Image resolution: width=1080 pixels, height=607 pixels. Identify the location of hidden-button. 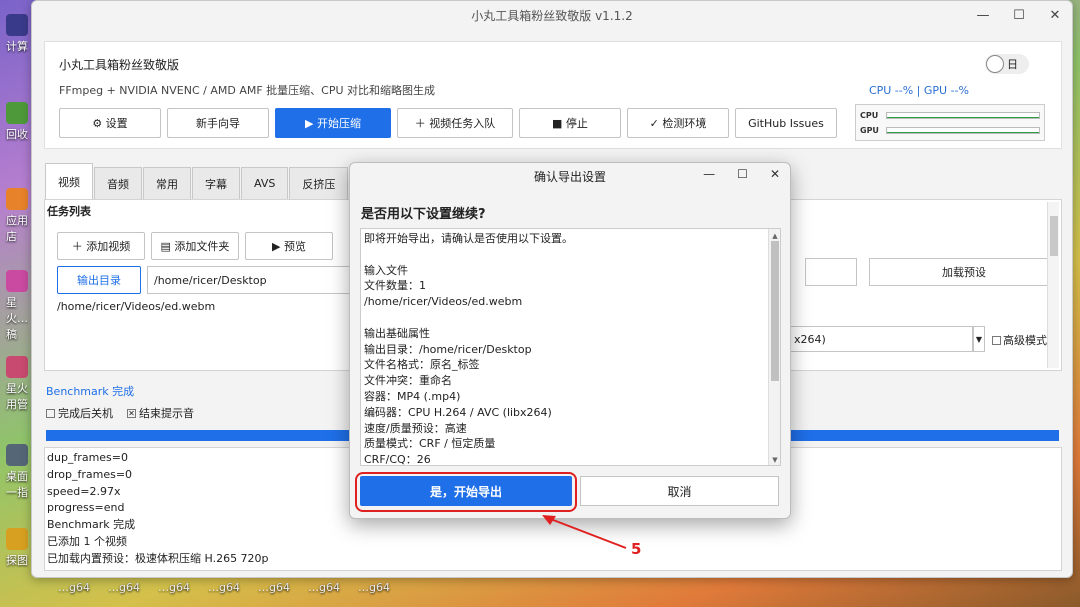
(831, 272).